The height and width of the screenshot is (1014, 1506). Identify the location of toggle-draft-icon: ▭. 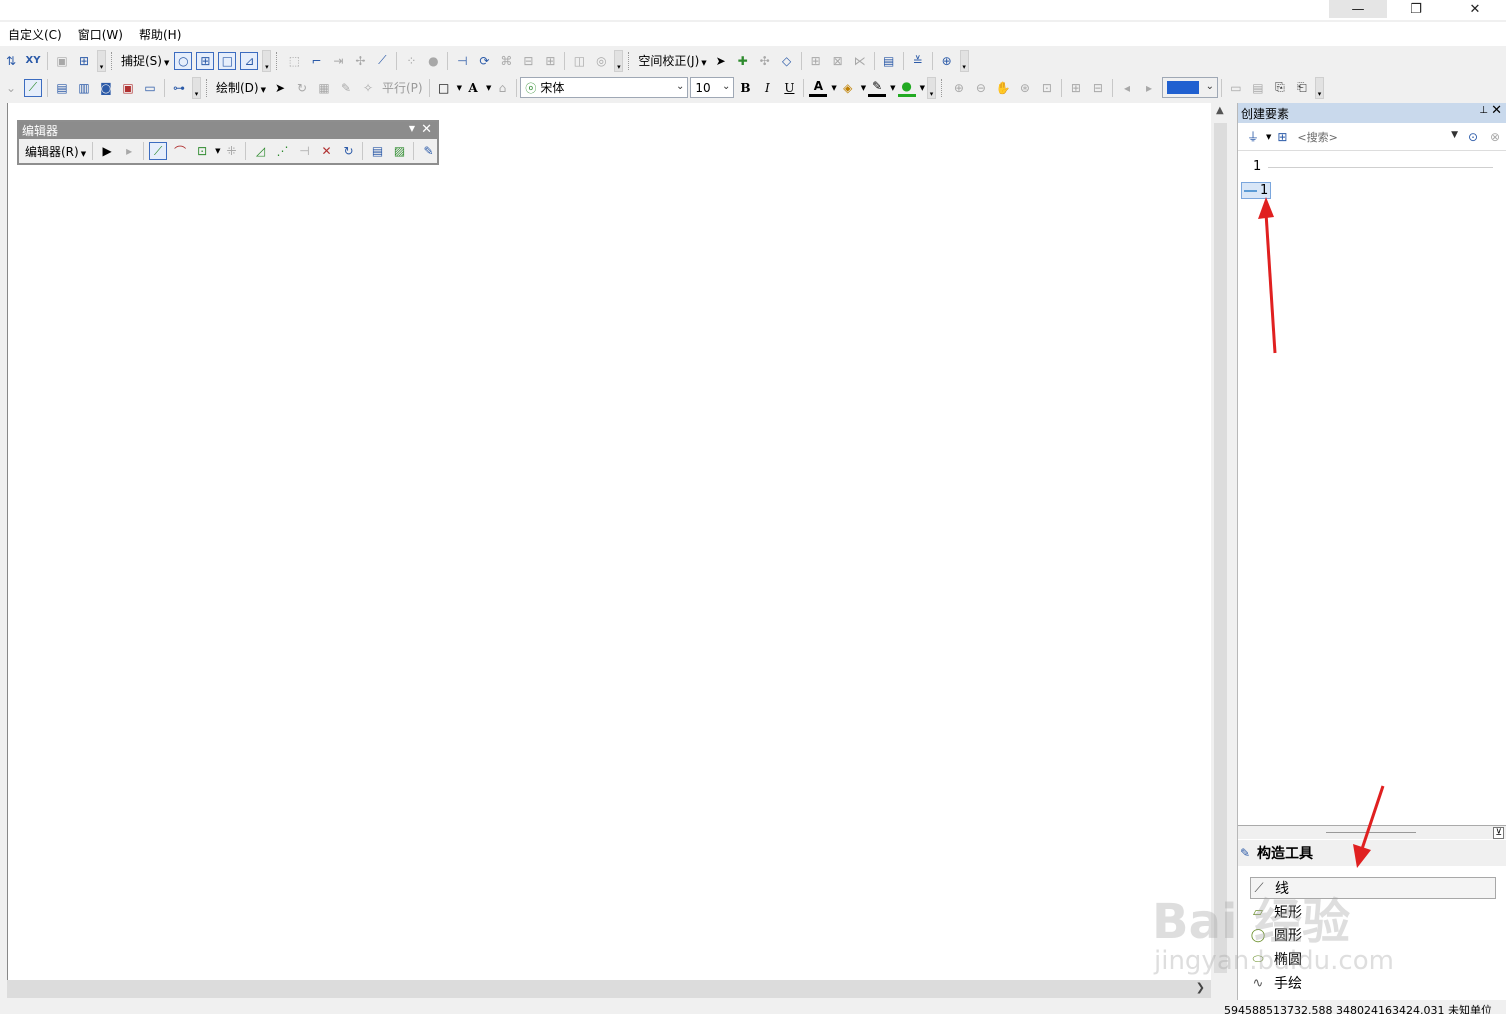
(1236, 88).